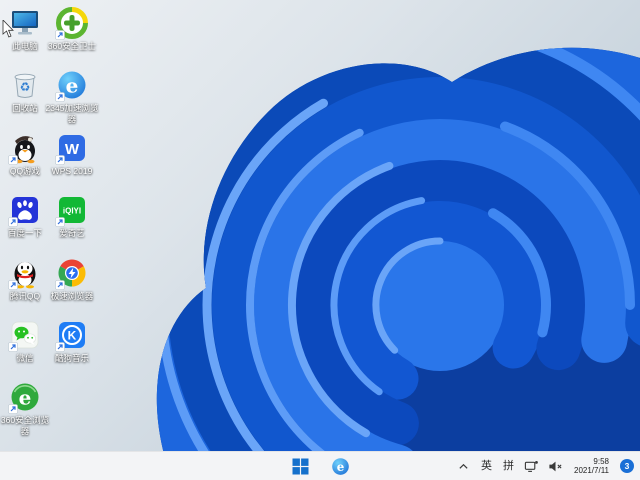  I want to click on recycle-bin-icon: ♻, so click(25, 85).